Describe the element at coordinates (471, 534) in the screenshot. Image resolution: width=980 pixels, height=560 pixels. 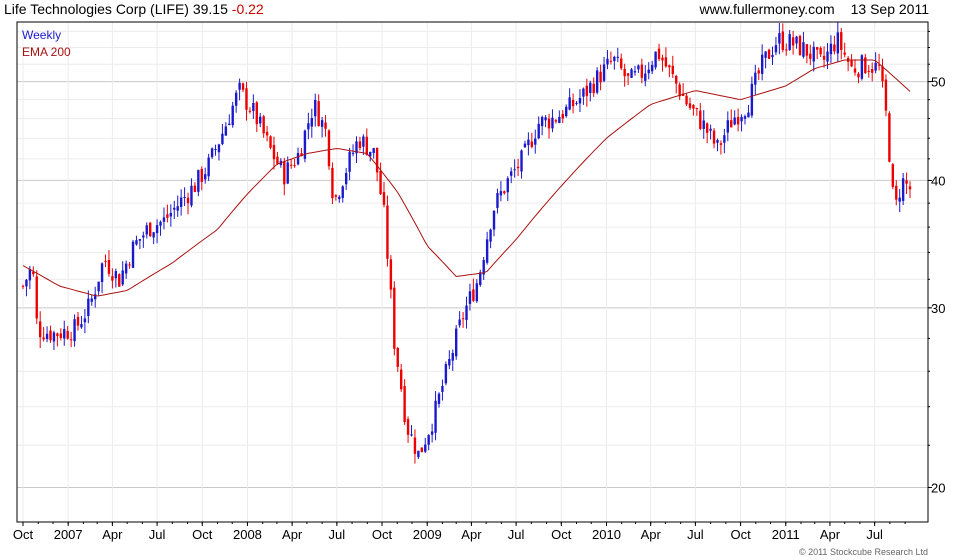
I see `x-tick-label: Apr` at that location.